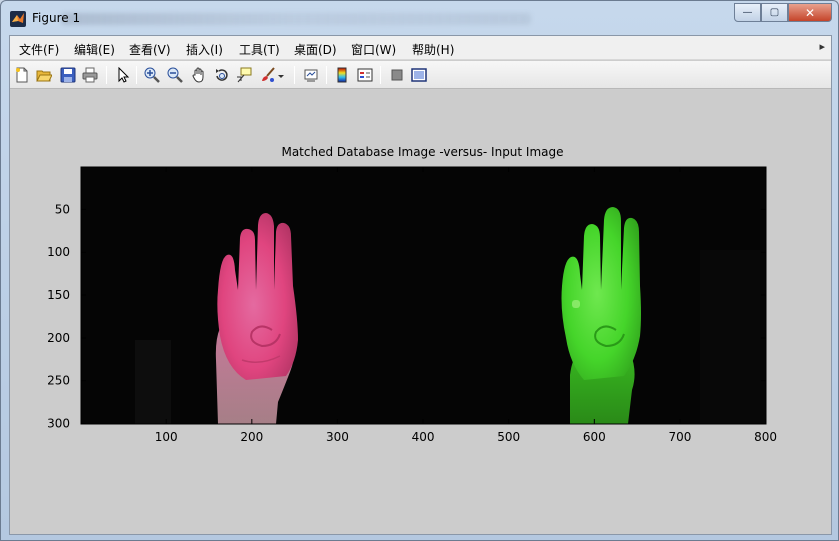  Describe the element at coordinates (58, 252) in the screenshot. I see `y-tick-label: 100` at that location.